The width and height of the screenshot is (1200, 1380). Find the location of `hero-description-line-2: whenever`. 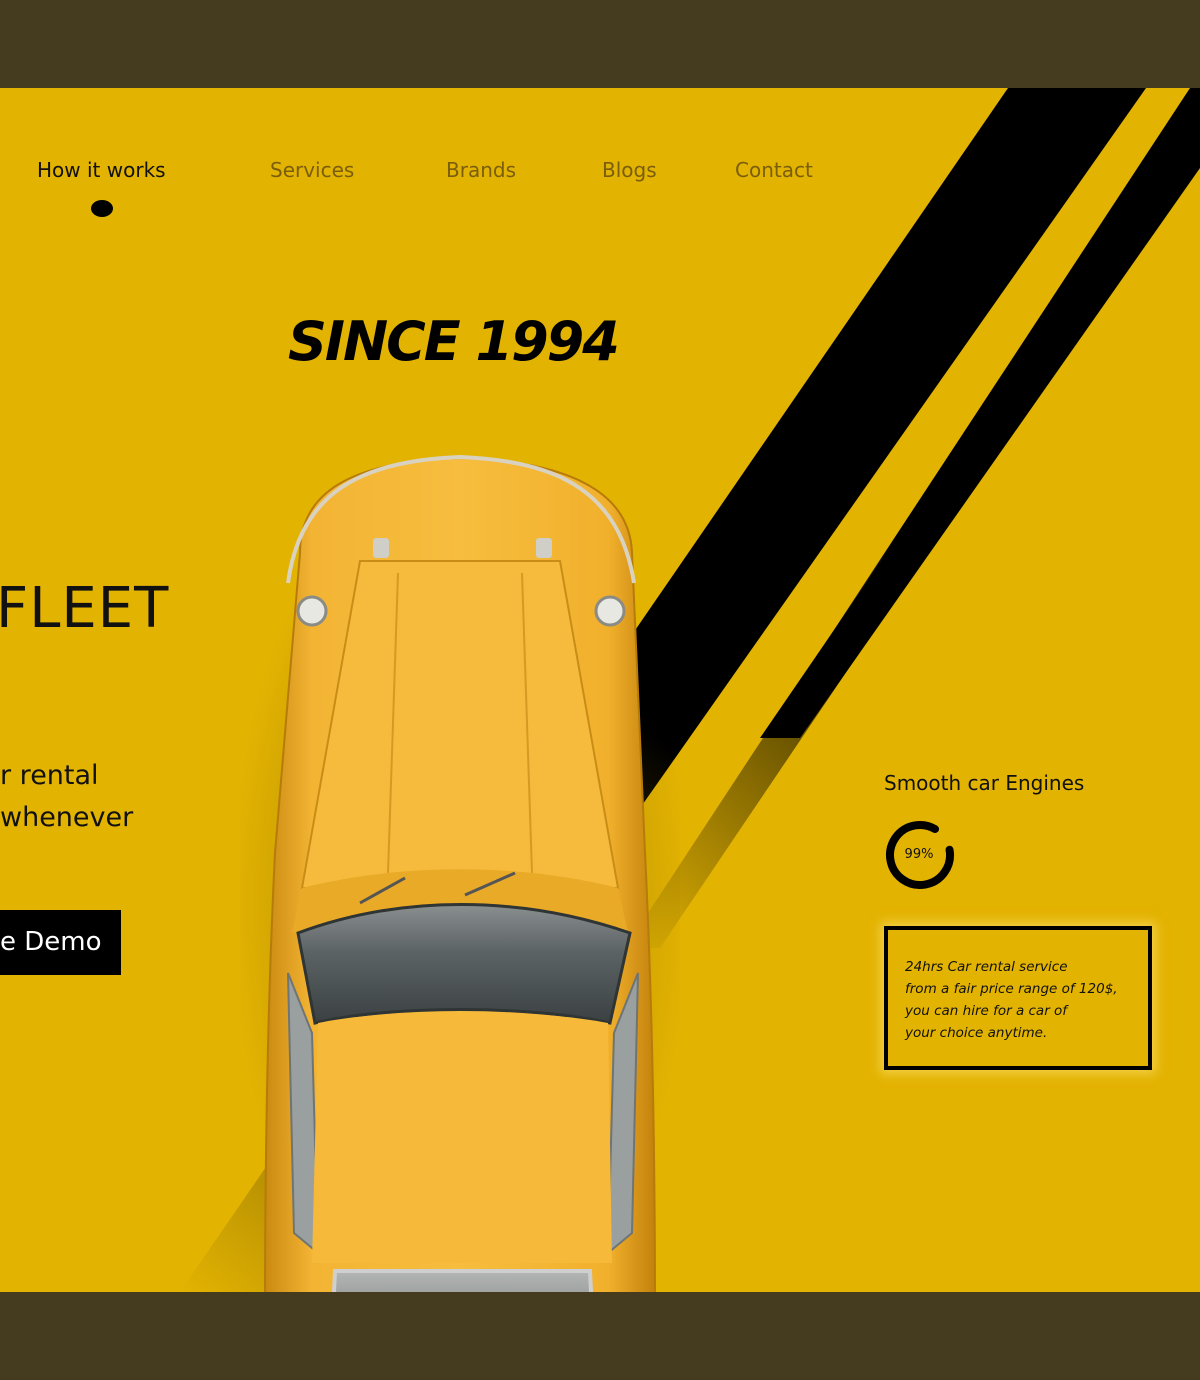

hero-description-line-2: whenever is located at coordinates (67, 817).